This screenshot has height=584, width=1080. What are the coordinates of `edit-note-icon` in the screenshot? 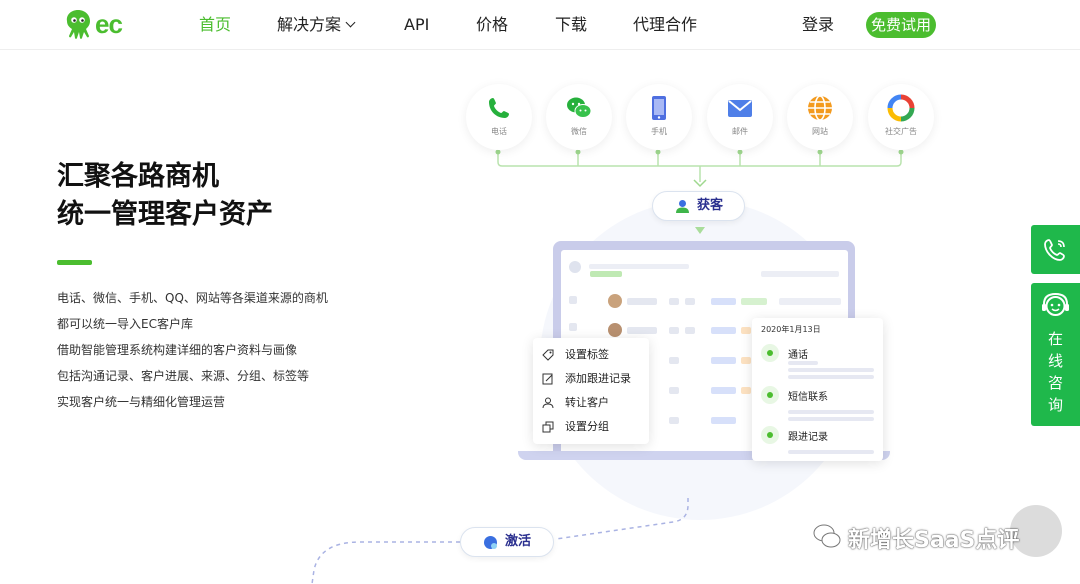 It's located at (547, 379).